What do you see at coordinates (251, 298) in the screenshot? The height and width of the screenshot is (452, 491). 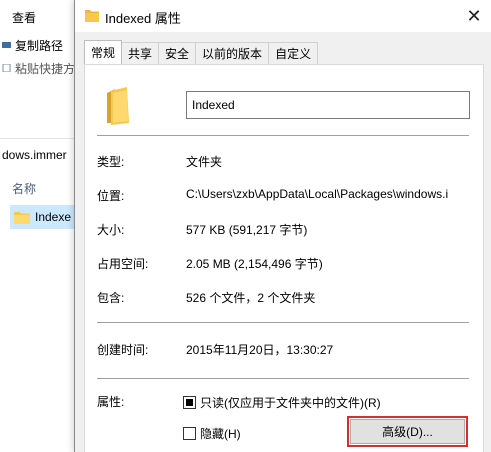 I see `contains-value: 526 个文件，2 个文件夹` at bounding box center [251, 298].